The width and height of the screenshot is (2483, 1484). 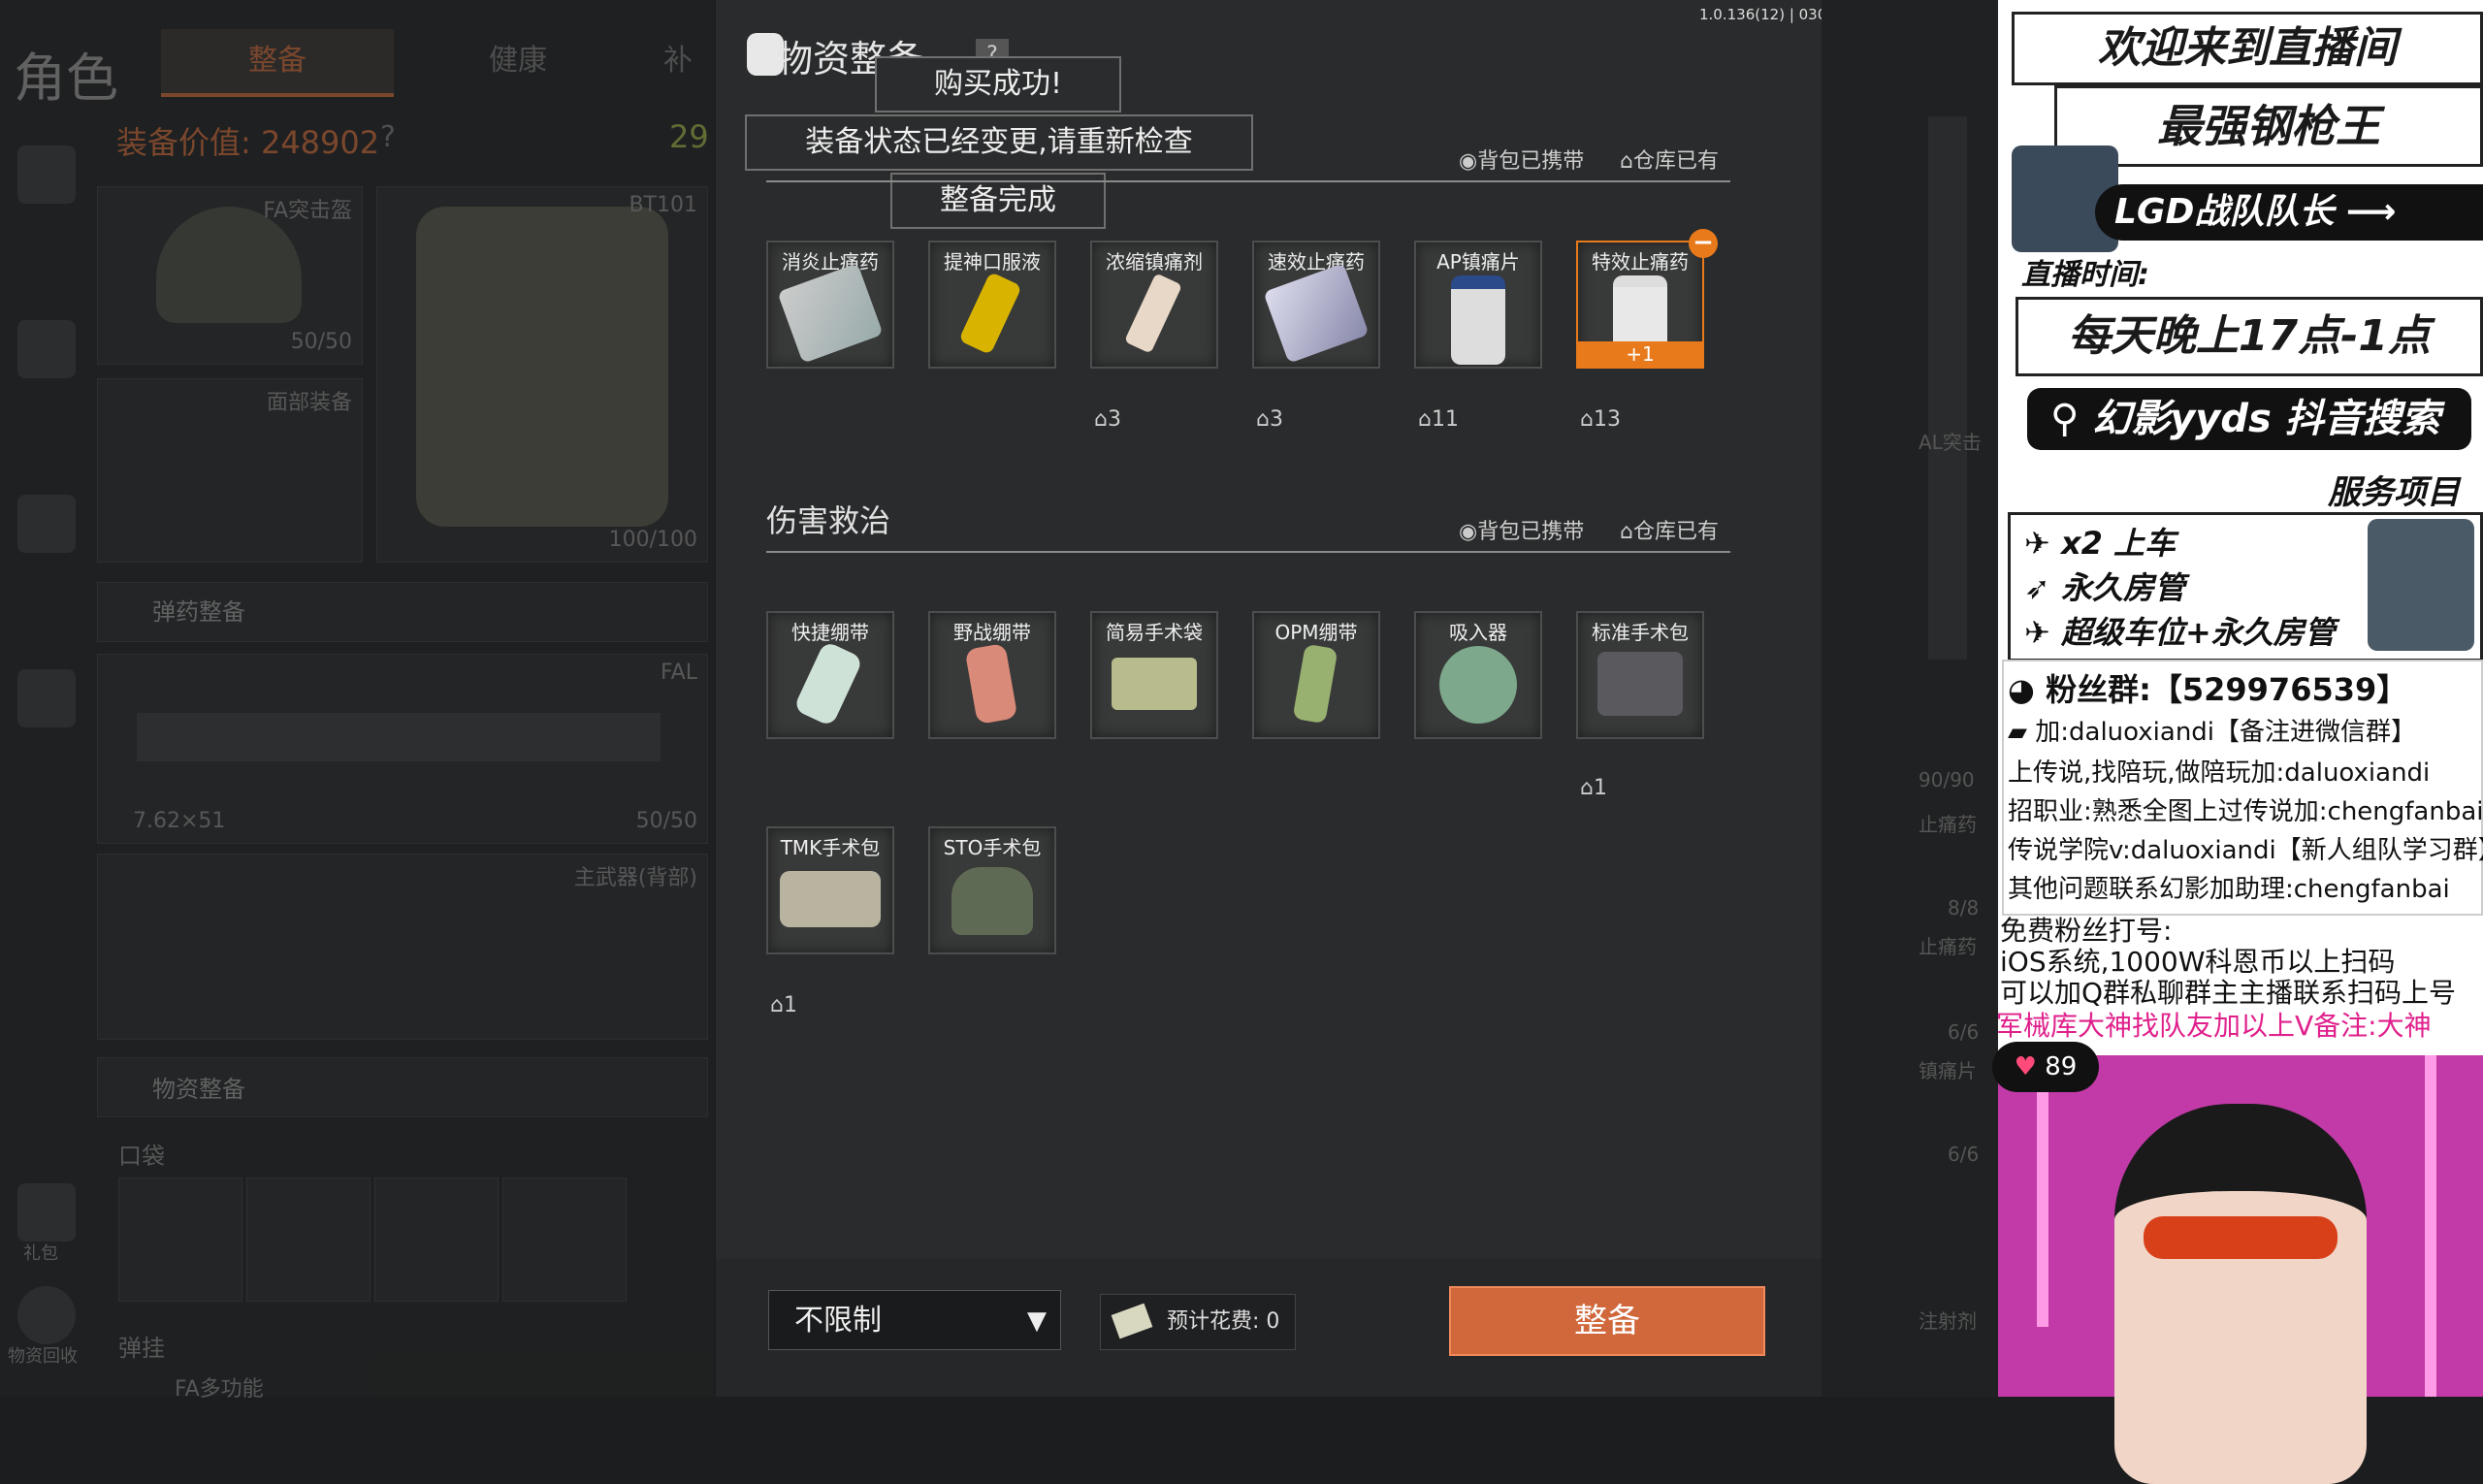 I want to click on item-special-painkiller: 特效止痛药 +1 −, so click(x=1647, y=299).